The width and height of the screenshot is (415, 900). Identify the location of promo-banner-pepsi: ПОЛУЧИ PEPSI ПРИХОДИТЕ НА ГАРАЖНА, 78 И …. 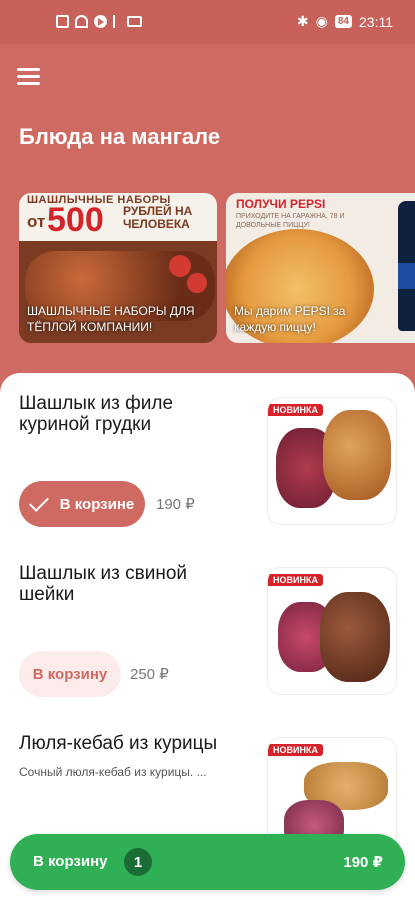
(320, 268).